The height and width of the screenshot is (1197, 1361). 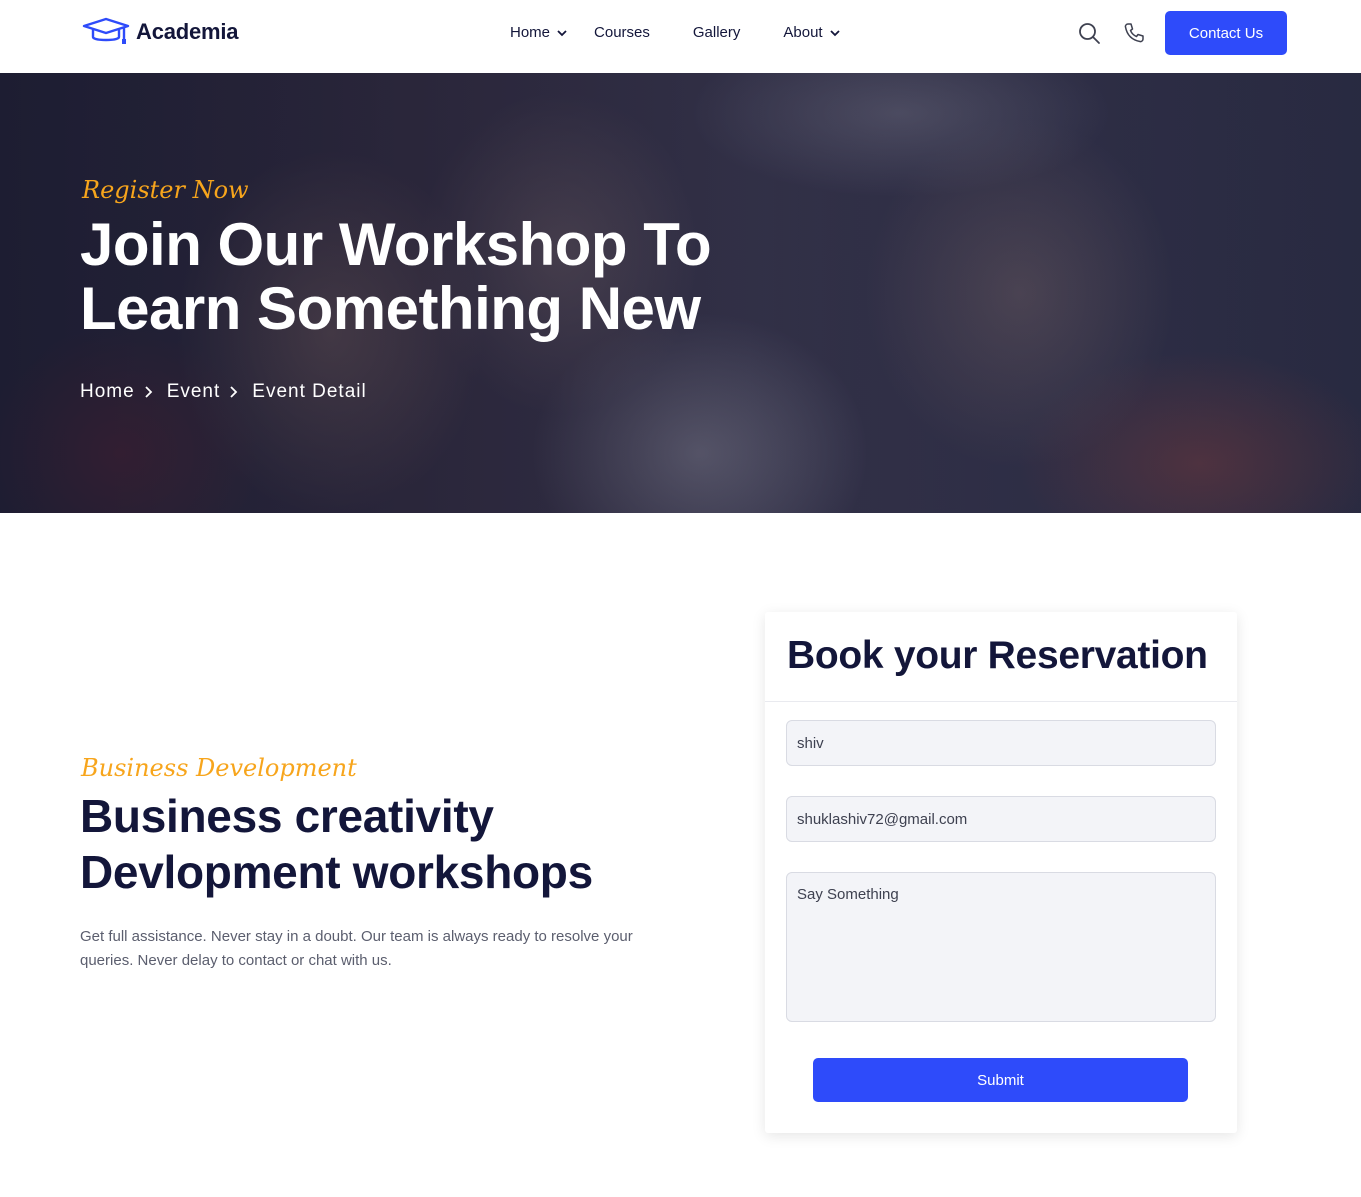 I want to click on nav-item-about: About, so click(x=811, y=32).